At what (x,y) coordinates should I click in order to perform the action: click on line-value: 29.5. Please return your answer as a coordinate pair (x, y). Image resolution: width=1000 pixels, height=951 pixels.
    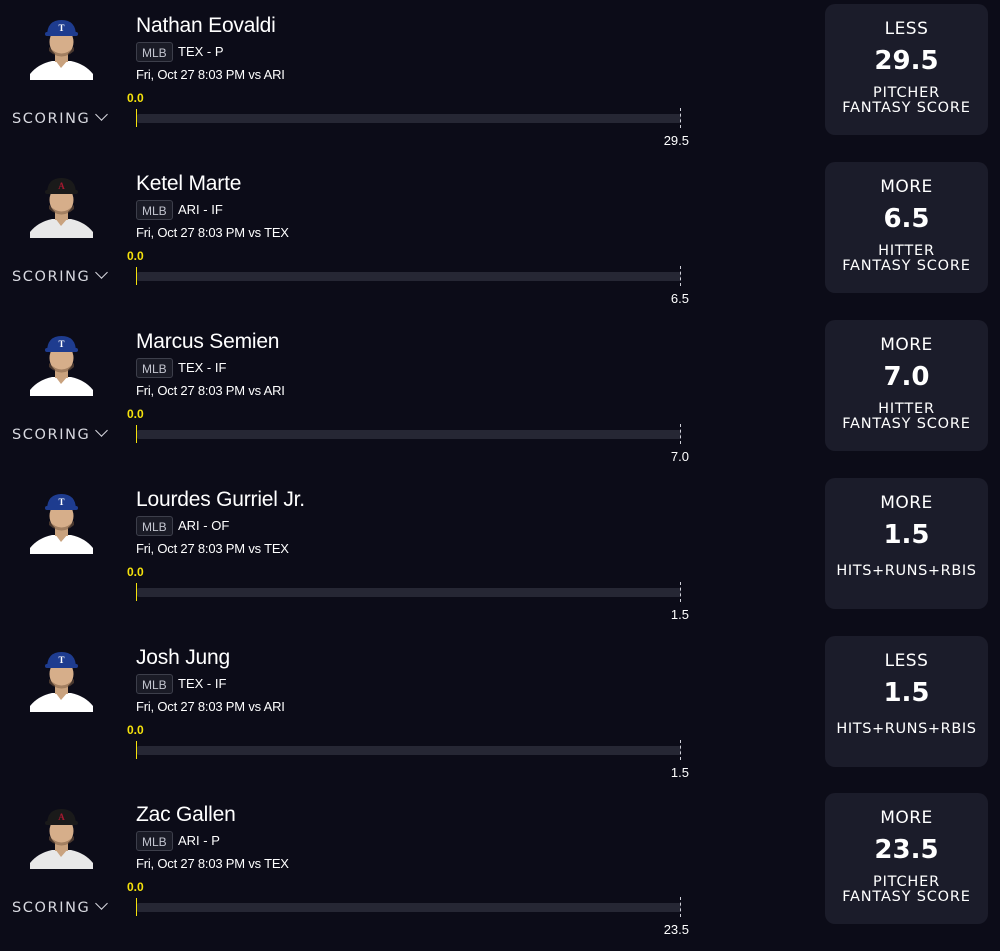
    Looking at the image, I should click on (676, 140).